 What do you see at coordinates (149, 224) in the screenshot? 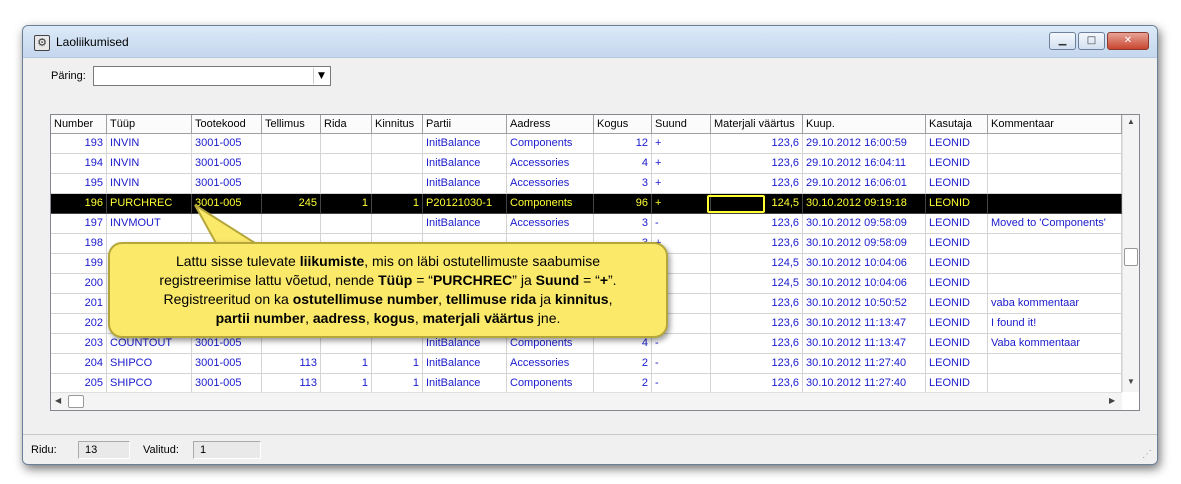
I see `cell-type: INVMOUT` at bounding box center [149, 224].